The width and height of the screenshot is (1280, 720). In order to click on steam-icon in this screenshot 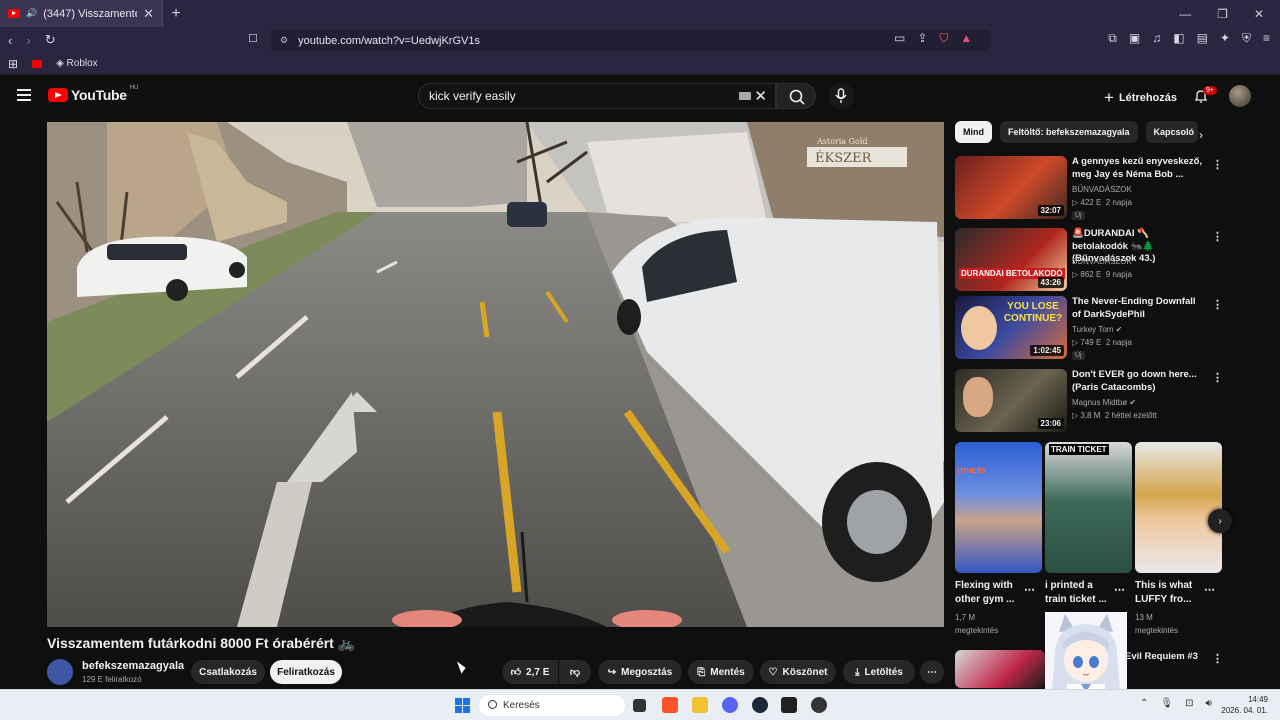, I will do `click(760, 705)`.